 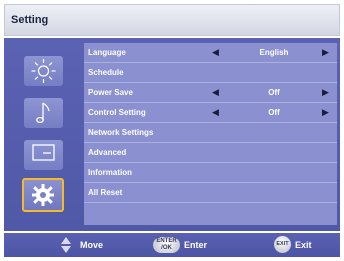 I want to click on menu-row-label: Language, so click(x=107, y=52).